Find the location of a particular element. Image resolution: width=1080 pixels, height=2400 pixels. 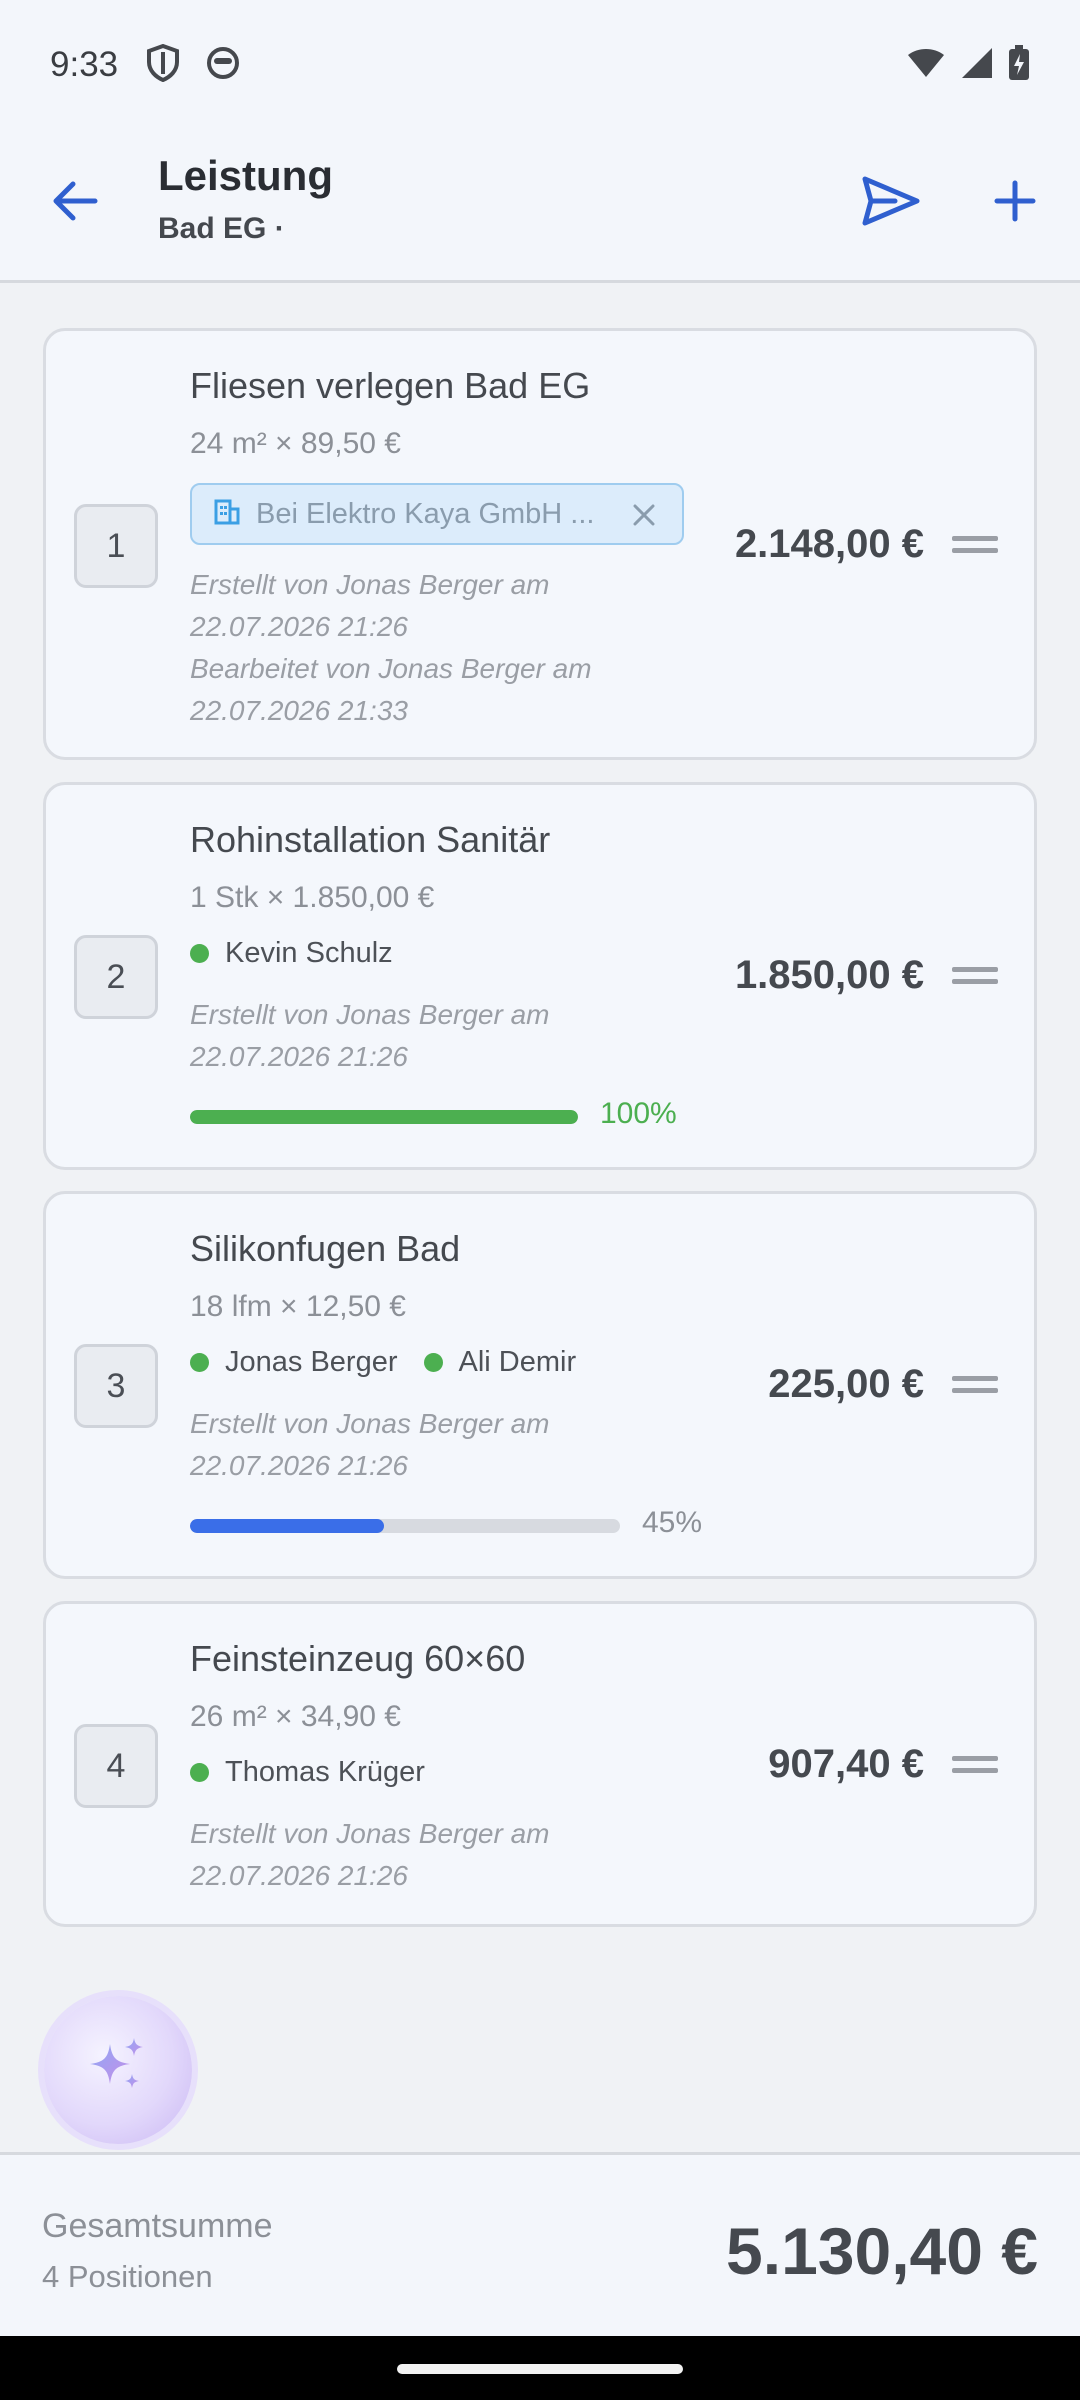

status-time: 9:33 is located at coordinates (84, 64).